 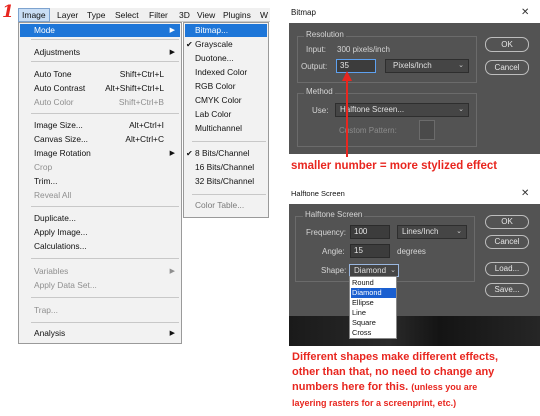 I want to click on shortcut-label: Alt+Ctrl+I, so click(x=146, y=125).